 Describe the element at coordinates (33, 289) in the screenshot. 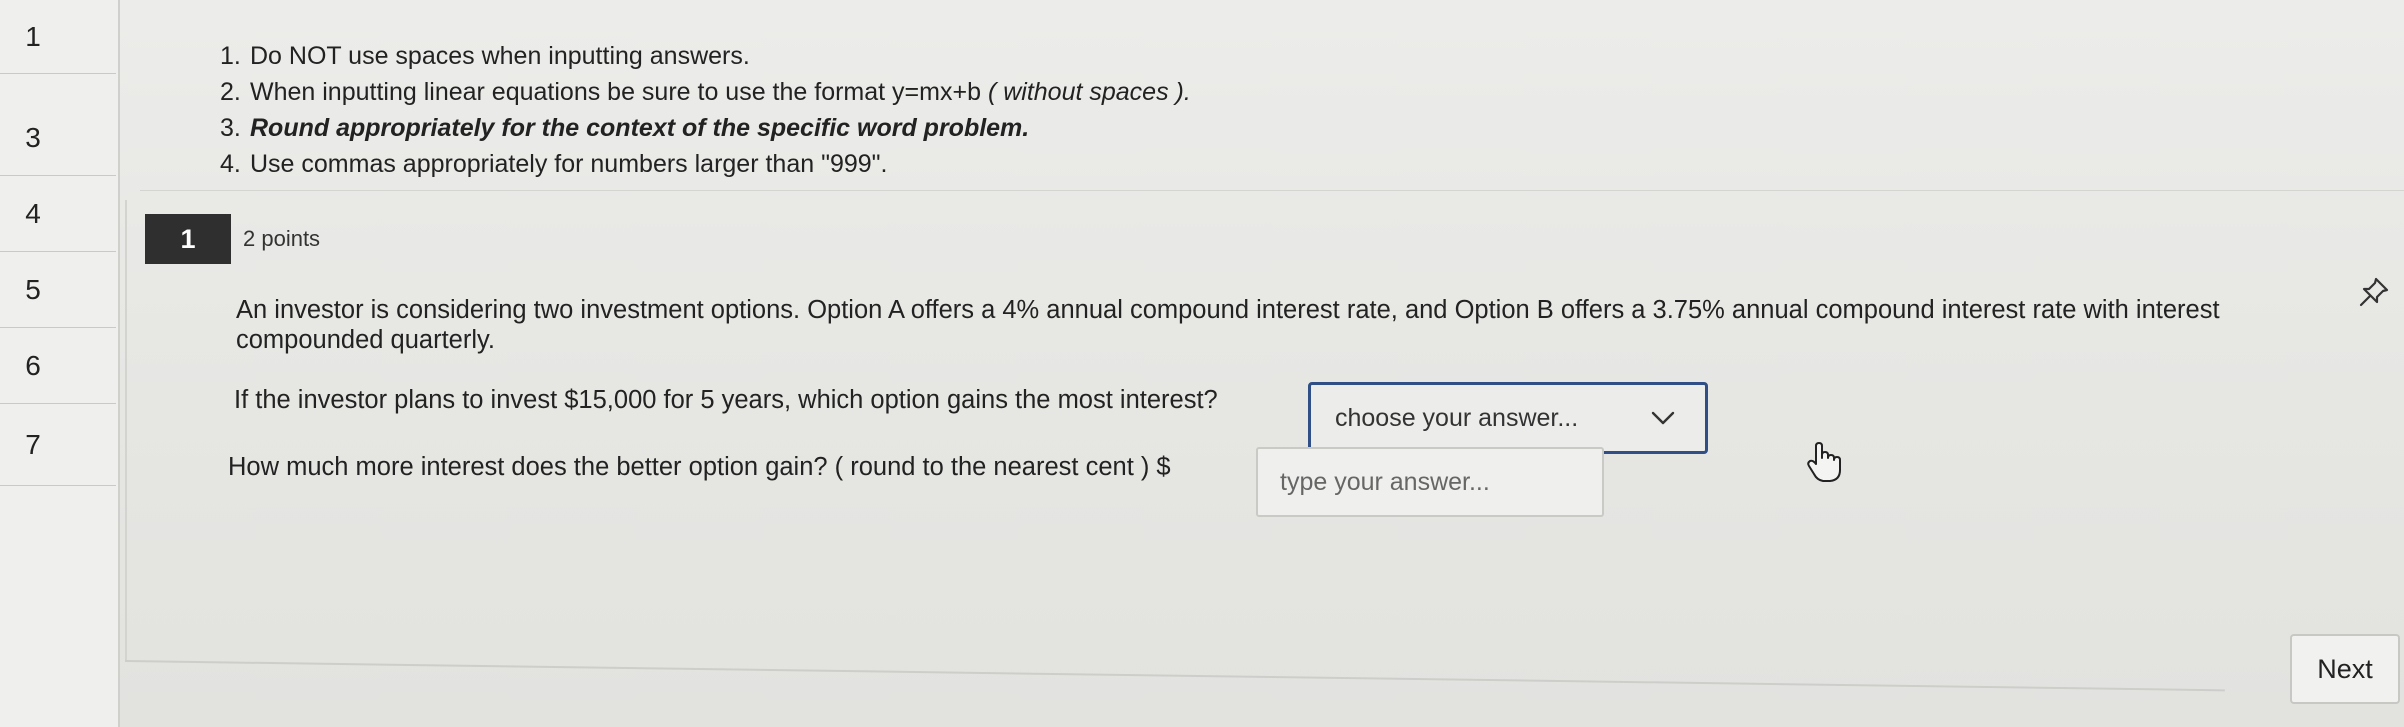

I see `question-nav-label: 5` at that location.